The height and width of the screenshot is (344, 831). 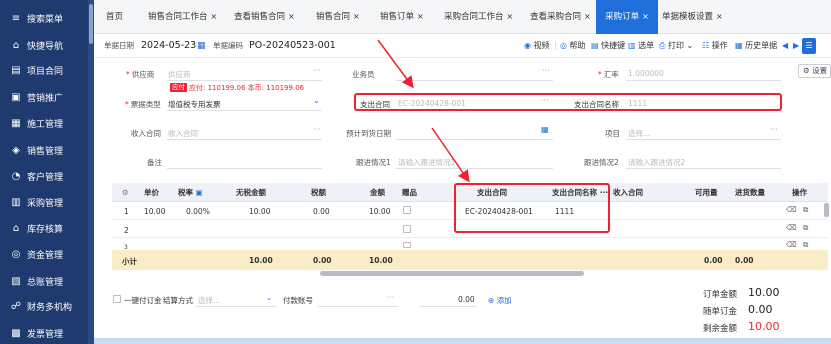 I want to click on deposit-checkbox, so click(x=117, y=299).